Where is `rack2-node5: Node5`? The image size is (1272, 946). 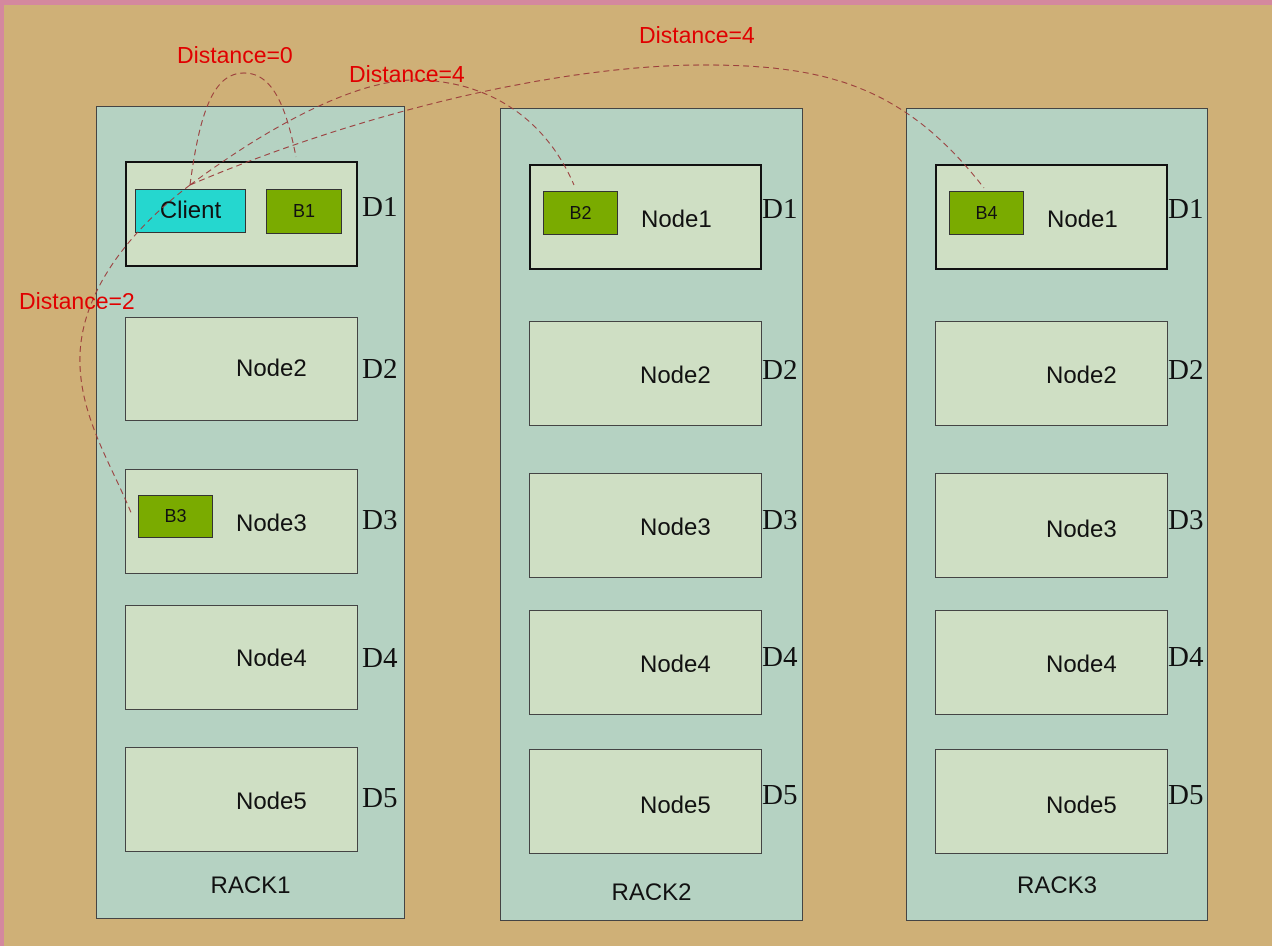 rack2-node5: Node5 is located at coordinates (645, 801).